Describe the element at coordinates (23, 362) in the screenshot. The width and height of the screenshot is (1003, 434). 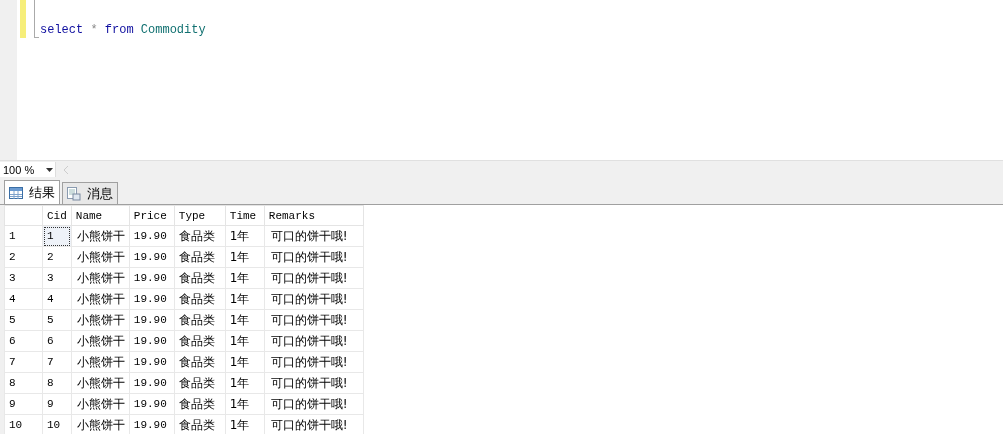
I see `row-number: 7` at that location.